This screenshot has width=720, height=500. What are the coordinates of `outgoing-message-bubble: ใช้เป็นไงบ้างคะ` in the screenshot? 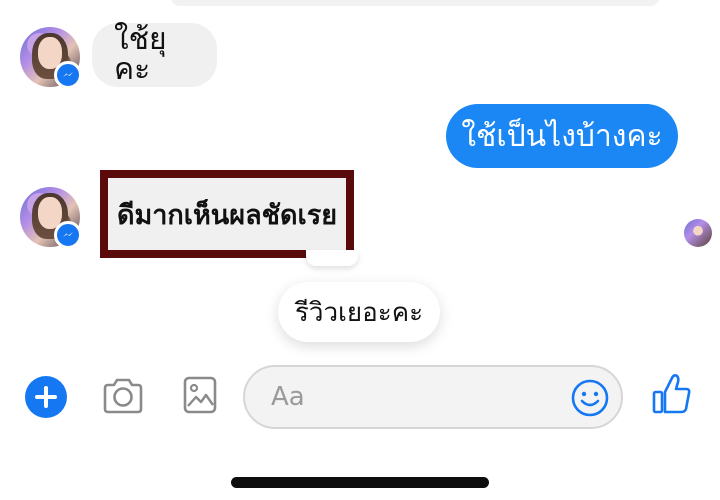 It's located at (562, 136).